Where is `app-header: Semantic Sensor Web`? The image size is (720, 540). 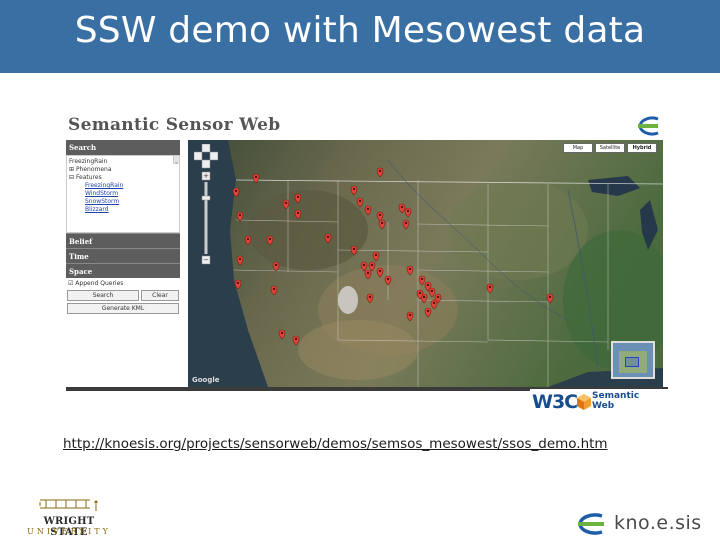 app-header: Semantic Sensor Web is located at coordinates (367, 126).